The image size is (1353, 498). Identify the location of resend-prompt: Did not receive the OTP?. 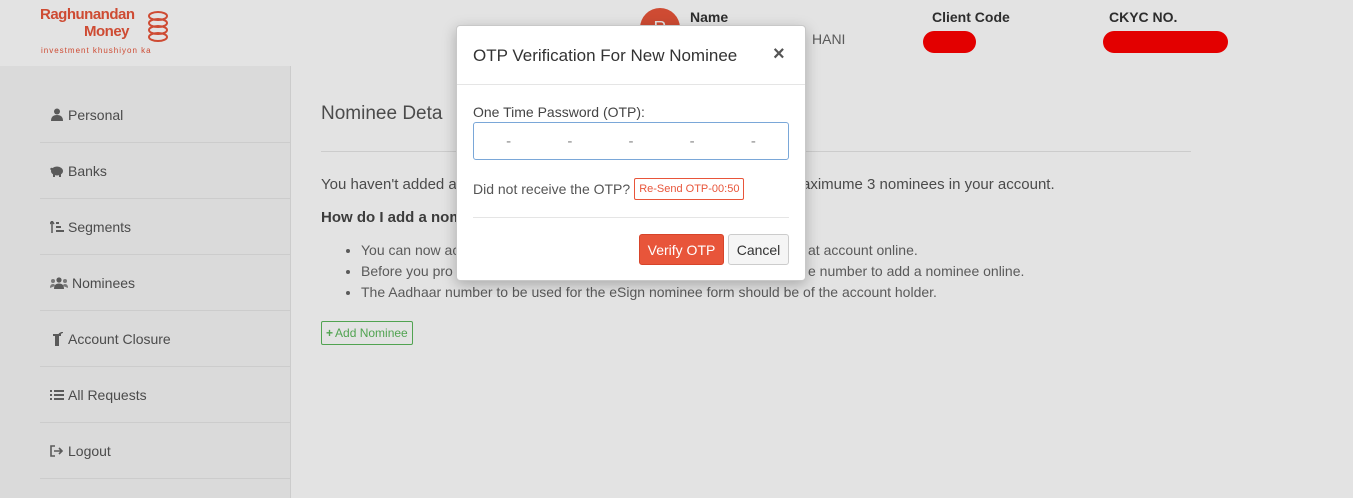
(552, 189).